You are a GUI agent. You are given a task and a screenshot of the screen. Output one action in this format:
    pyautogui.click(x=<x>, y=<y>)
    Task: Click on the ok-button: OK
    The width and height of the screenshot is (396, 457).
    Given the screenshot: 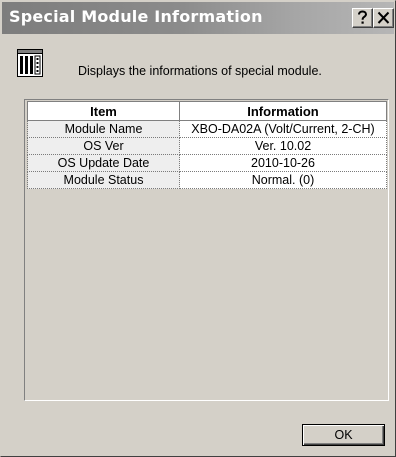 What is the action you would take?
    pyautogui.click(x=343, y=435)
    